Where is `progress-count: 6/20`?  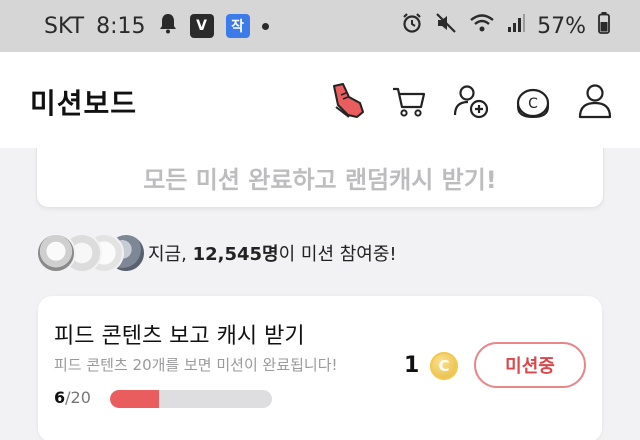
progress-count: 6/20 is located at coordinates (72, 397).